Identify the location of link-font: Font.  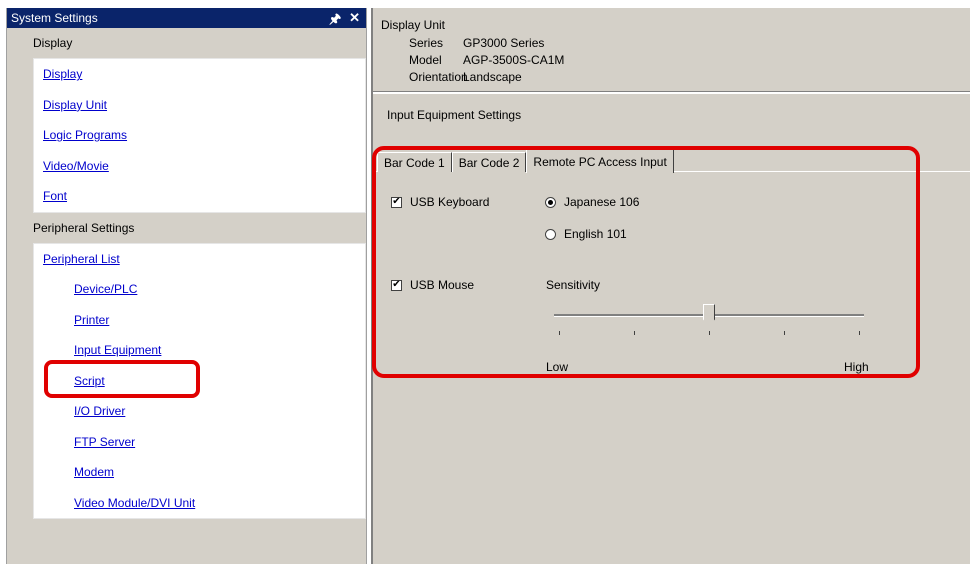
(199, 196).